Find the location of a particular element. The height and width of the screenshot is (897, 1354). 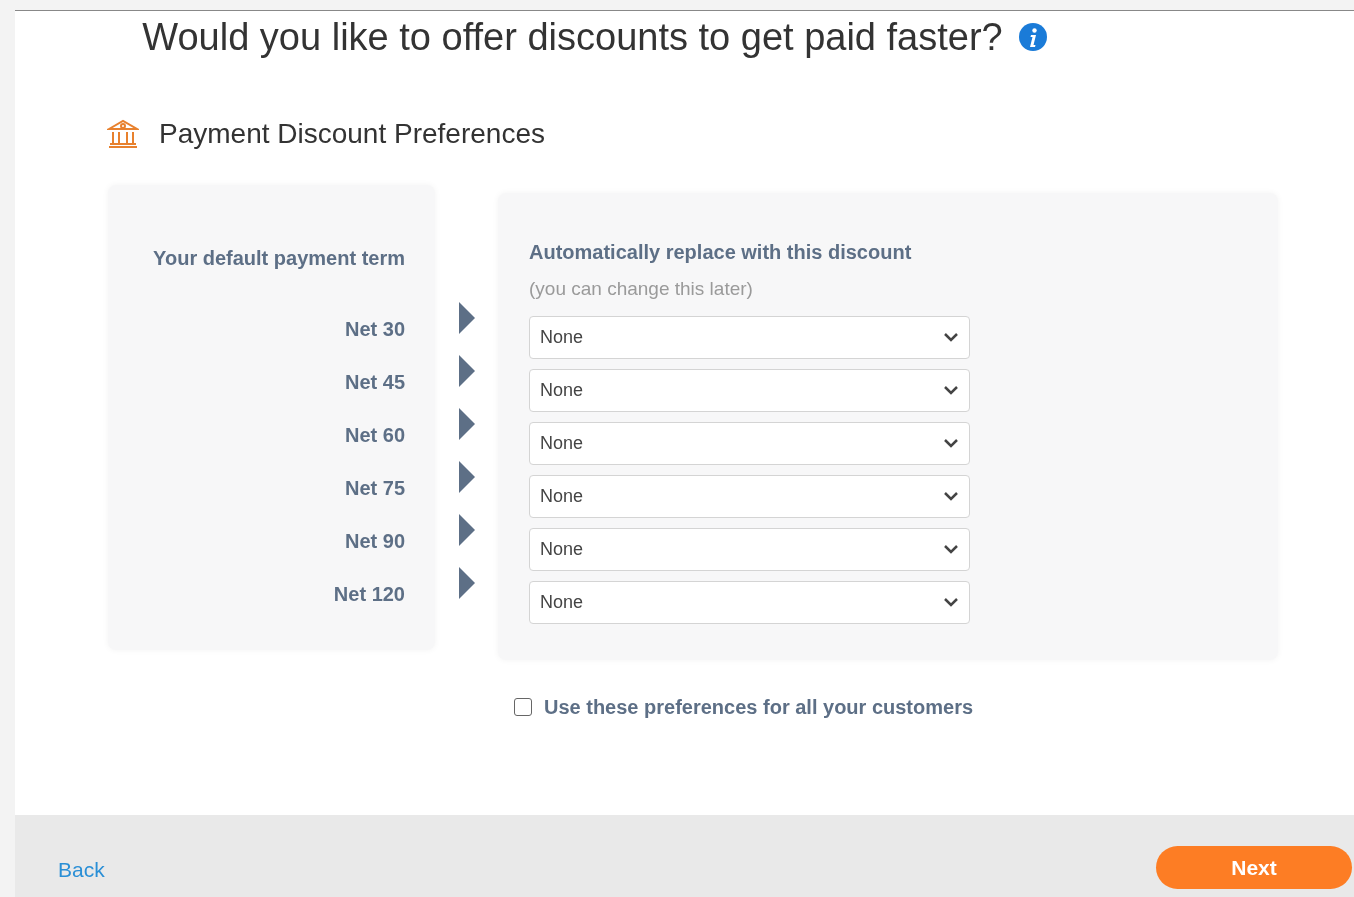

checkbox-label: Use these preferences for all your customers is located at coordinates (759, 707).